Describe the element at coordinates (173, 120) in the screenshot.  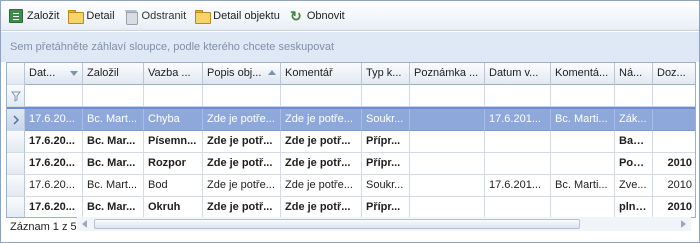
I see `table-cell: Chyba` at that location.